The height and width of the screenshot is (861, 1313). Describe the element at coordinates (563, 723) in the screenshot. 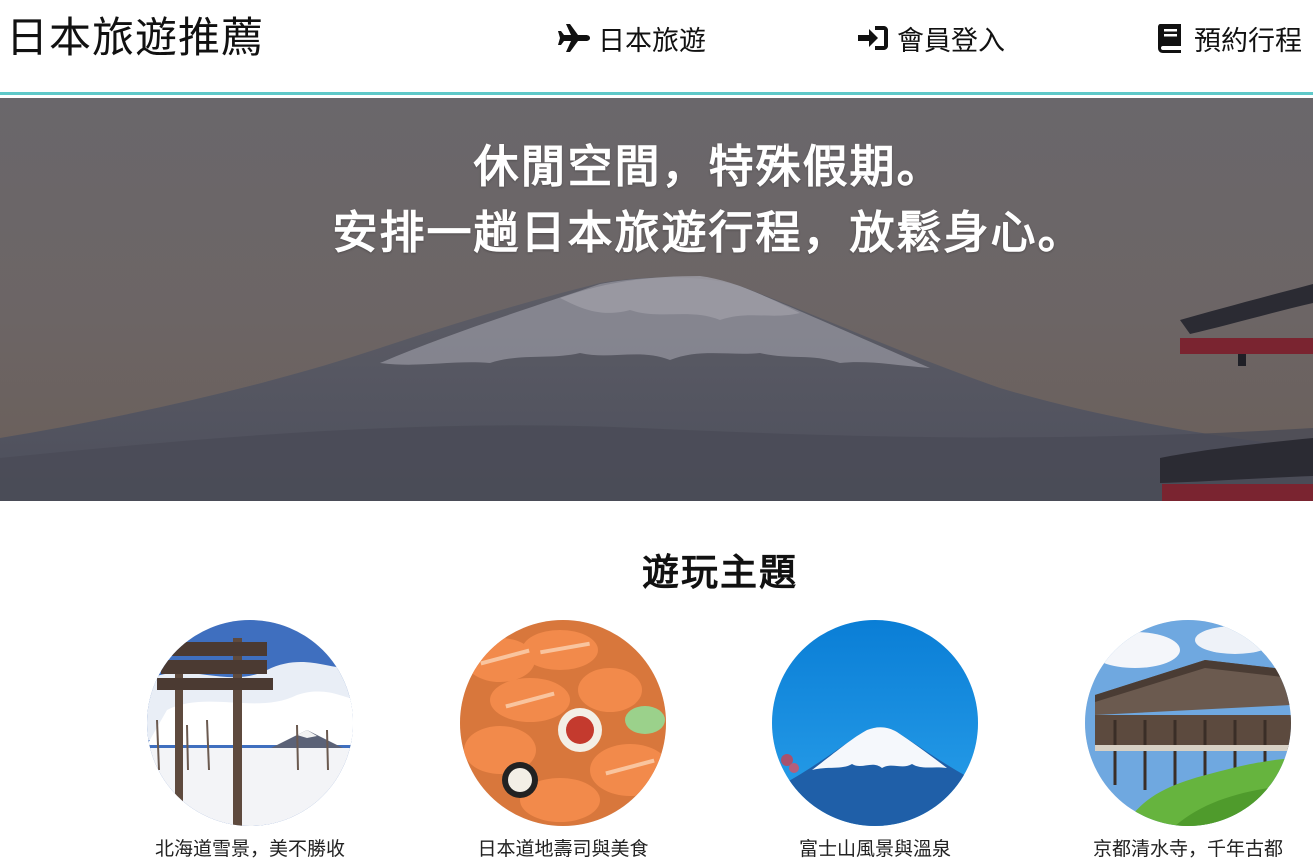

I see `sushi-image` at that location.